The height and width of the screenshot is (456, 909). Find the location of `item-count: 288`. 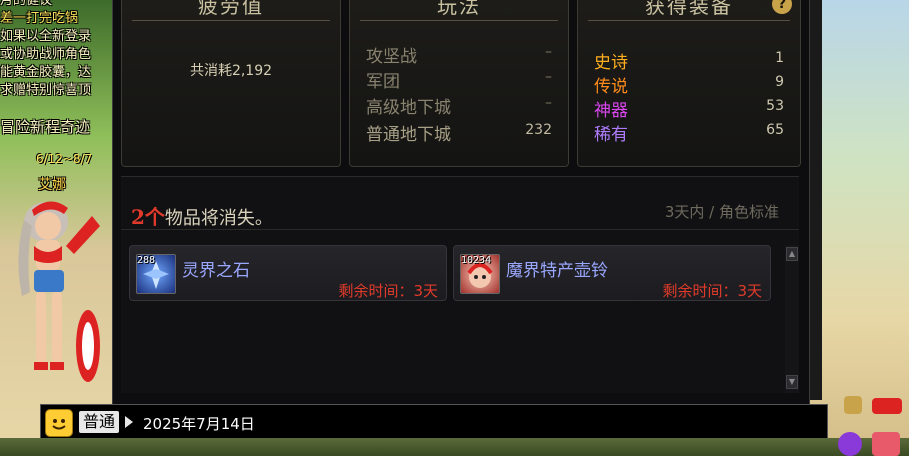

item-count: 288 is located at coordinates (146, 260).